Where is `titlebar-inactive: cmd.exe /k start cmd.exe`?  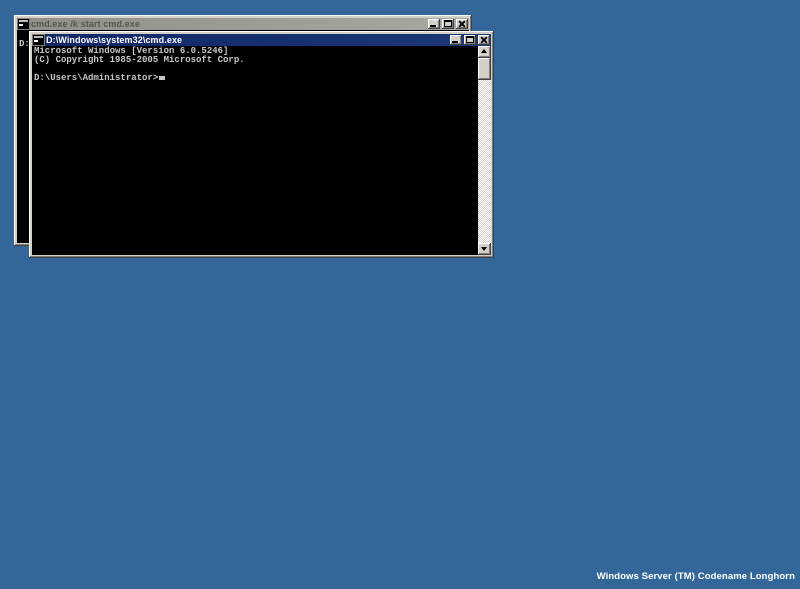 titlebar-inactive: cmd.exe /k start cmd.exe is located at coordinates (243, 24).